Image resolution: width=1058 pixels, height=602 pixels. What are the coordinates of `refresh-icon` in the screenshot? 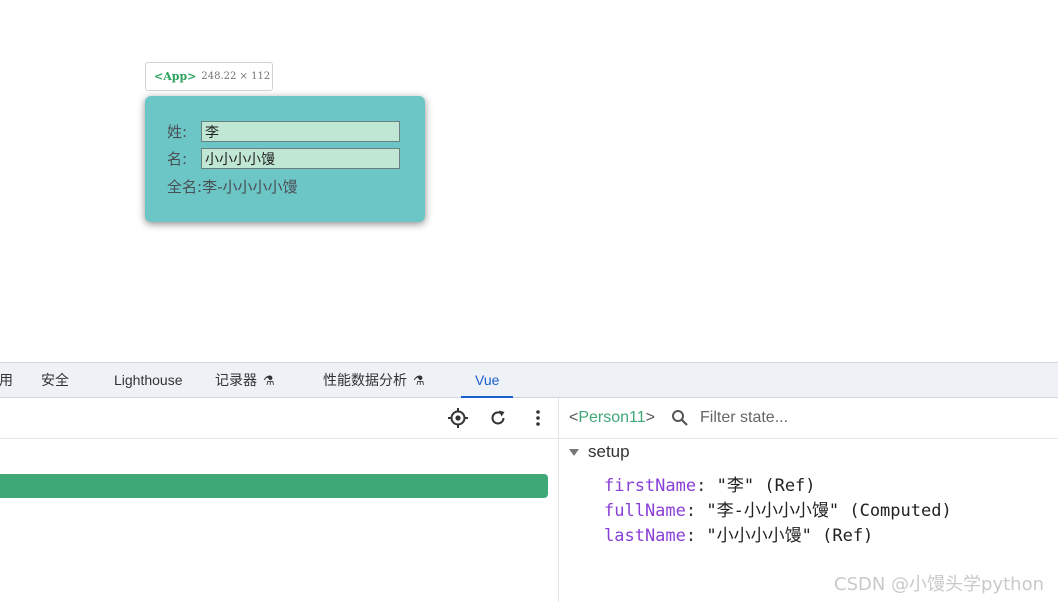 It's located at (498, 418).